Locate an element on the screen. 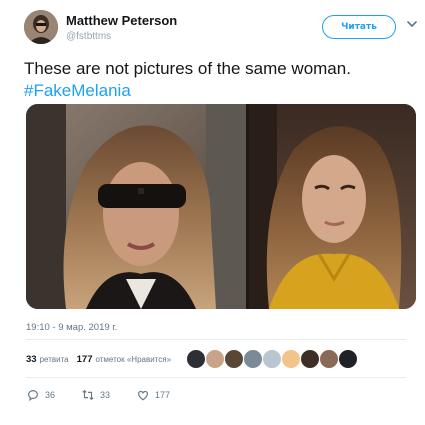 This screenshot has height=425, width=425. reply-button: 36 is located at coordinates (40, 395).